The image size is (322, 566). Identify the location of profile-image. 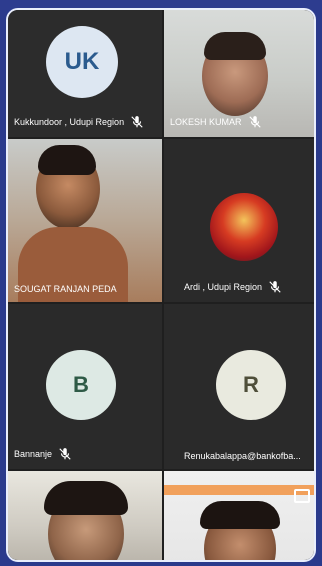
(244, 227).